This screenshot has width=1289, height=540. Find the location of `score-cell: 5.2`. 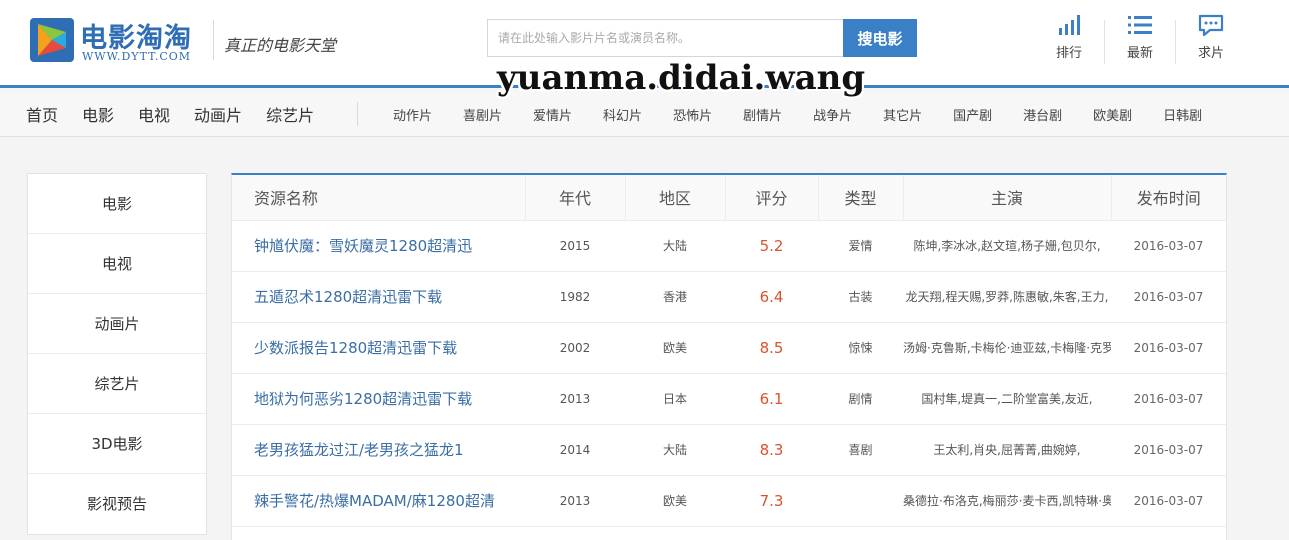

score-cell: 5.2 is located at coordinates (771, 245).